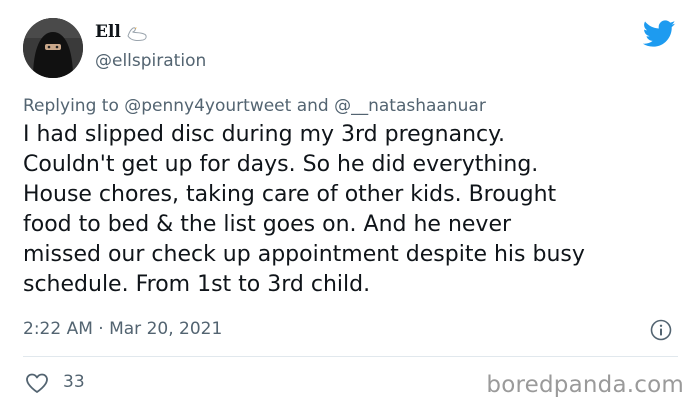 This screenshot has width=700, height=410. I want to click on reply-connector: and, so click(312, 106).